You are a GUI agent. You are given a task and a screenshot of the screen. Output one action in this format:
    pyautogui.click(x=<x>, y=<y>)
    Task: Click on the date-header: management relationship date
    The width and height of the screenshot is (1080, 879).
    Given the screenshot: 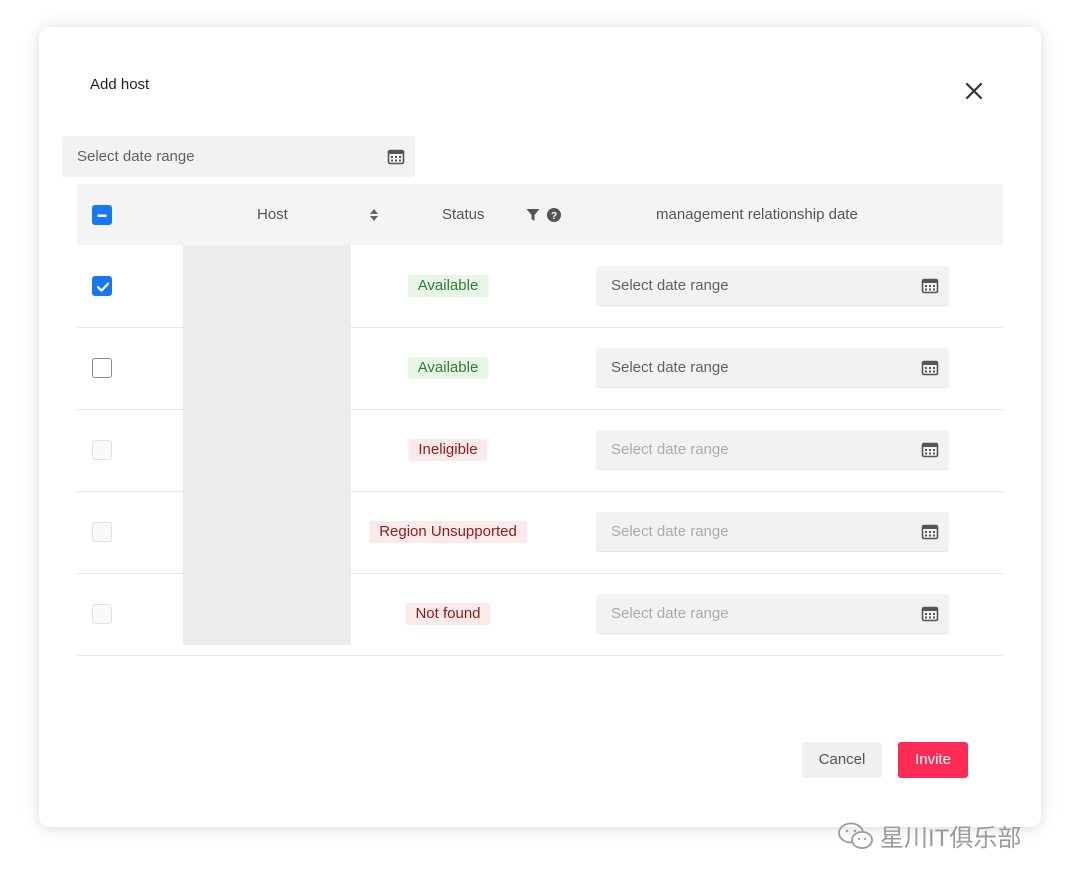 What is the action you would take?
    pyautogui.click(x=757, y=214)
    